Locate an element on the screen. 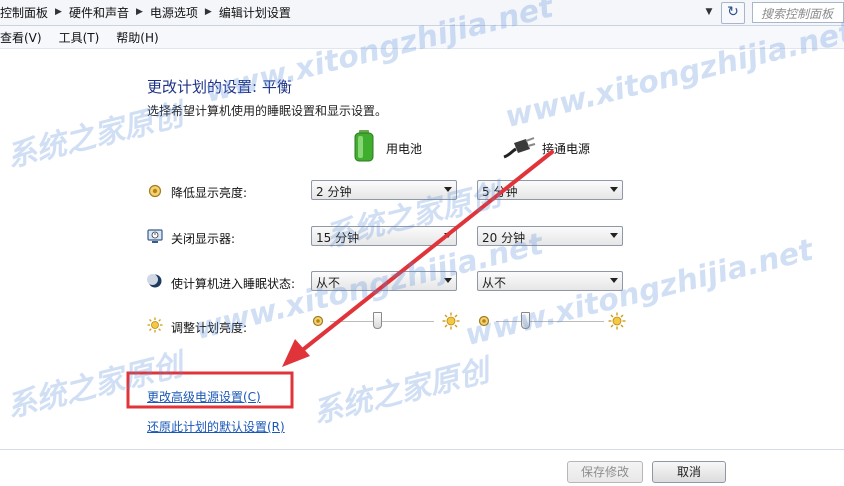 This screenshot has height=486, width=844. display-off-label: 关闭显示器: is located at coordinates (203, 239).